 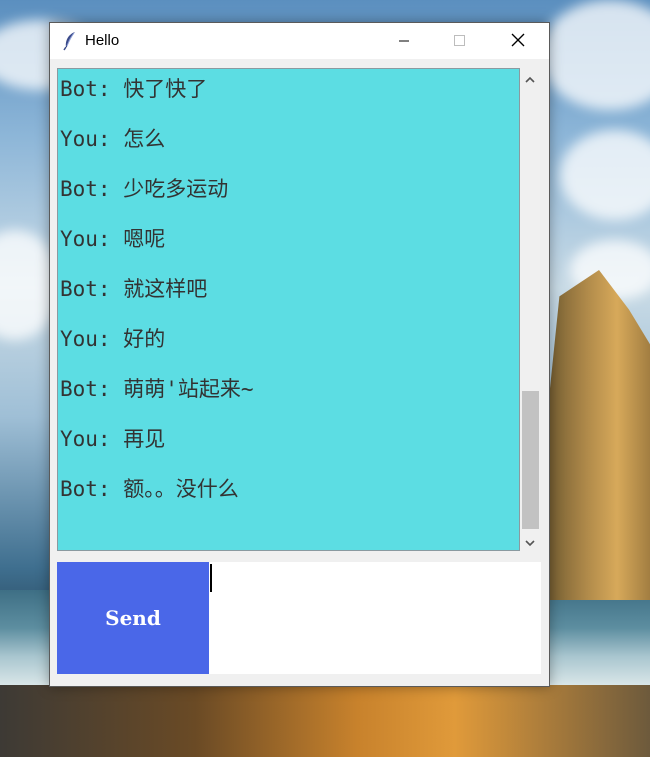 I want to click on scrollbar-thumb, so click(x=530, y=460).